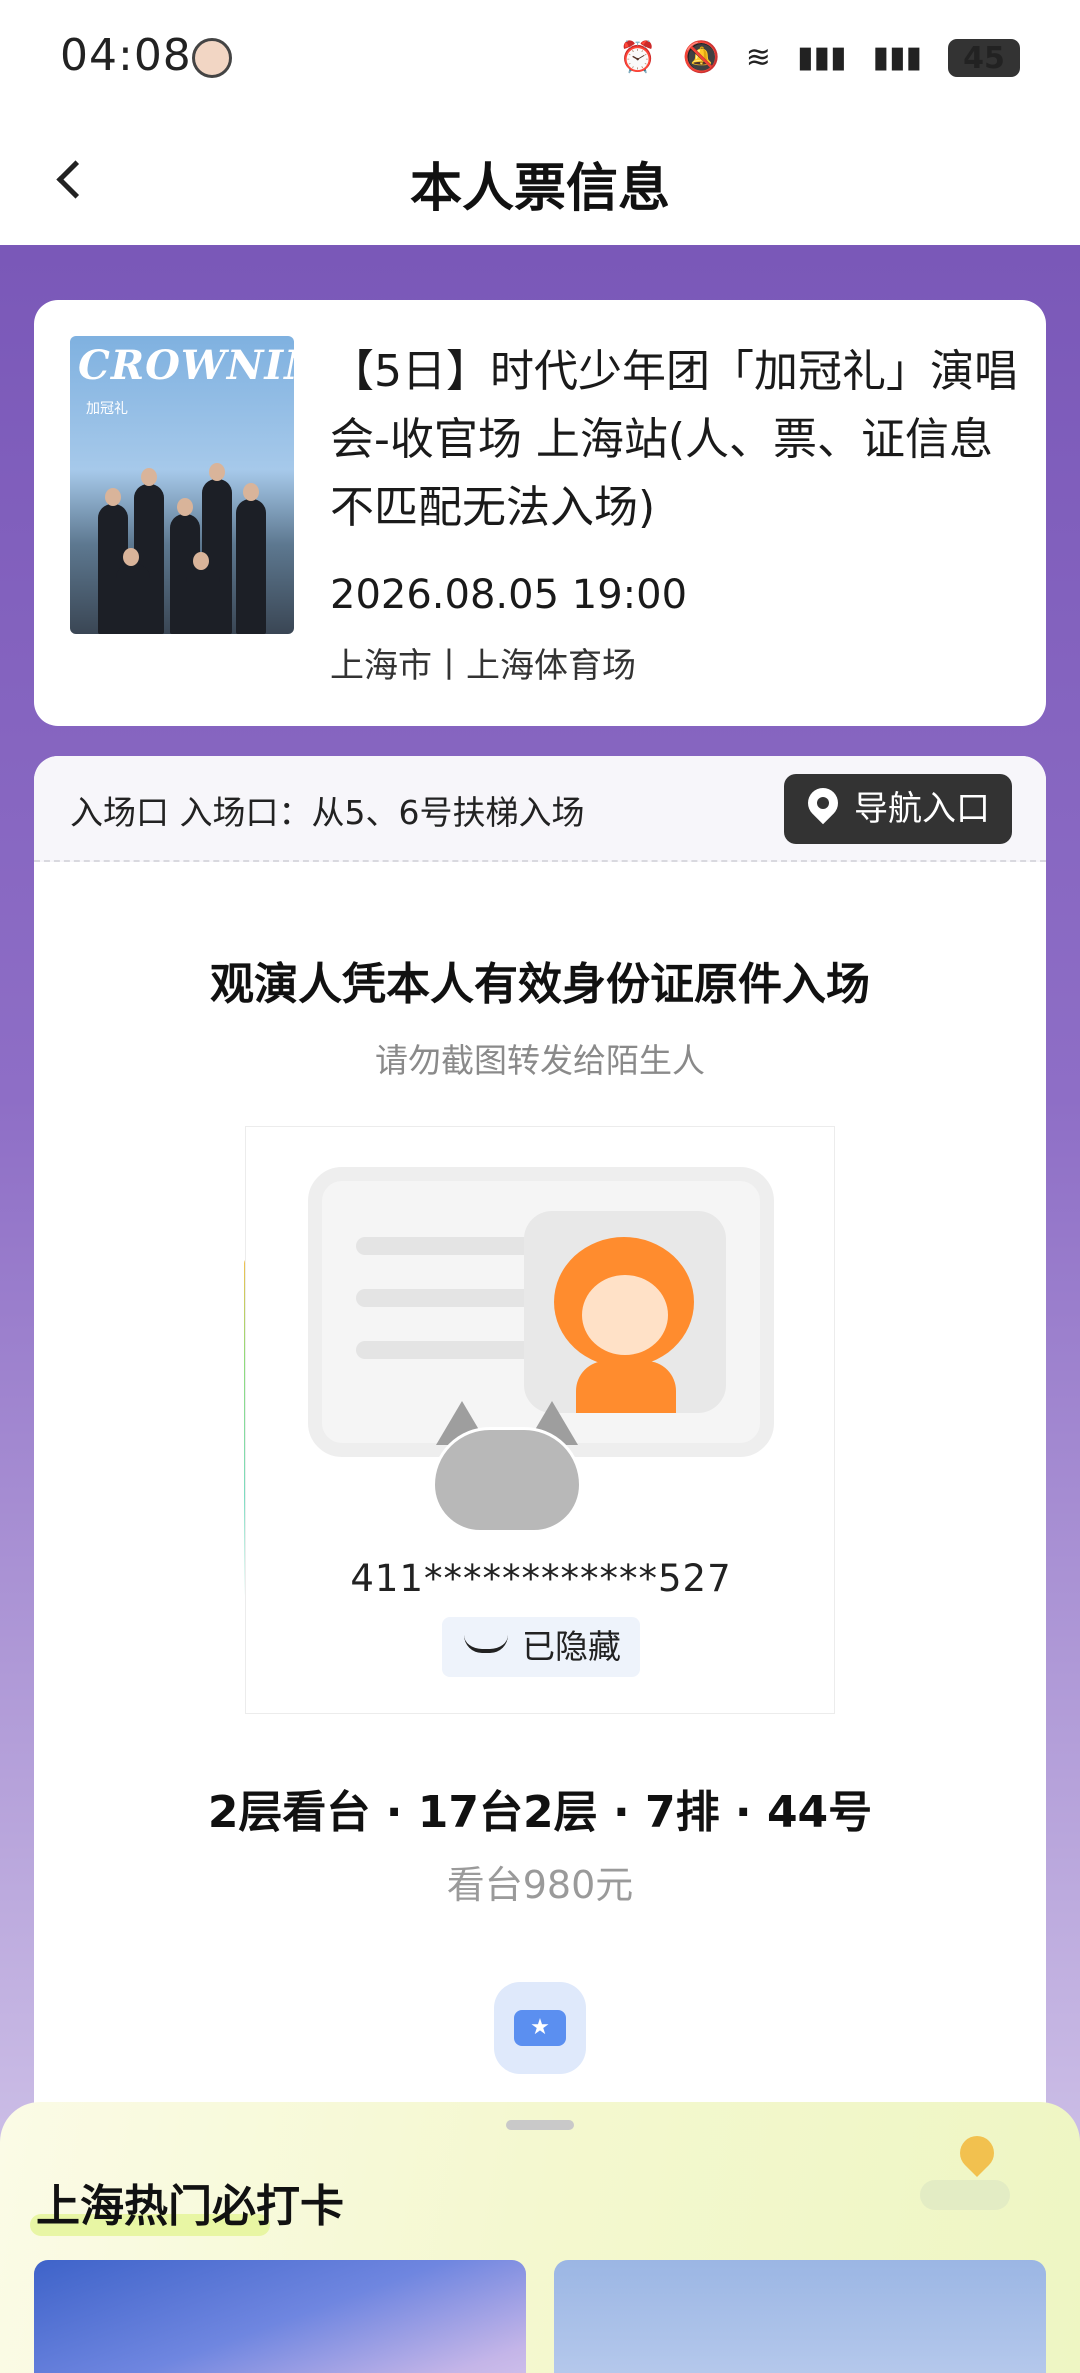 This screenshot has width=1080, height=2373. What do you see at coordinates (212, 58) in the screenshot?
I see `status-avatar-icon` at bounding box center [212, 58].